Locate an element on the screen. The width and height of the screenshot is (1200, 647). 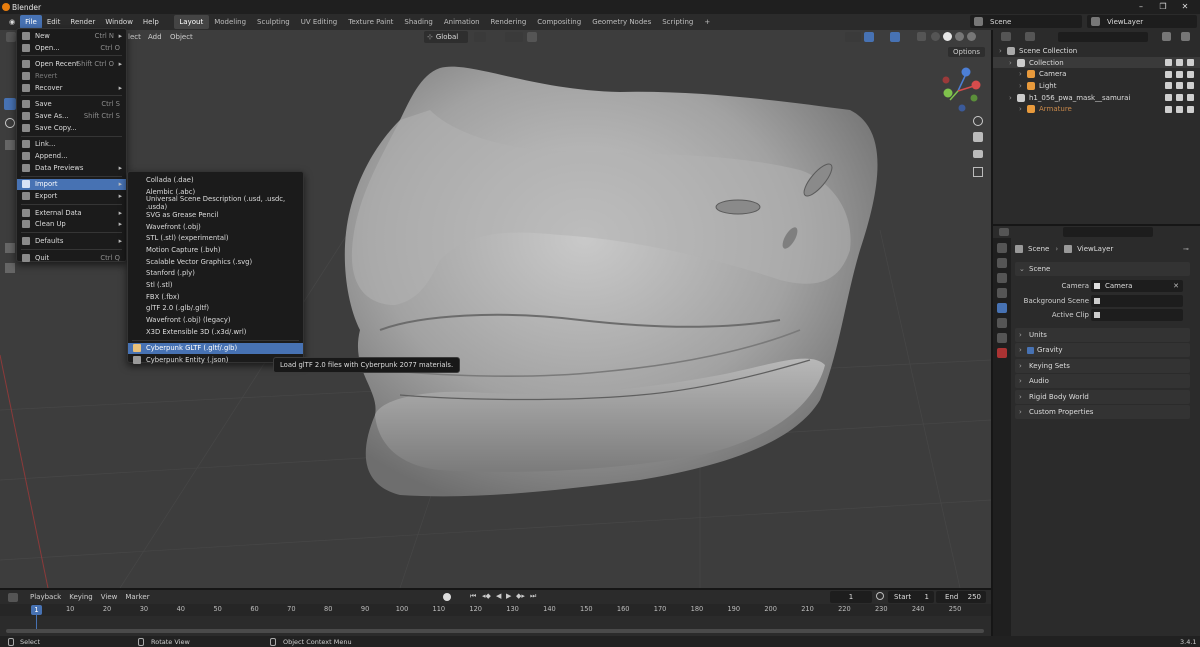
scene-selector: Scene is located at coordinates (1026, 21).